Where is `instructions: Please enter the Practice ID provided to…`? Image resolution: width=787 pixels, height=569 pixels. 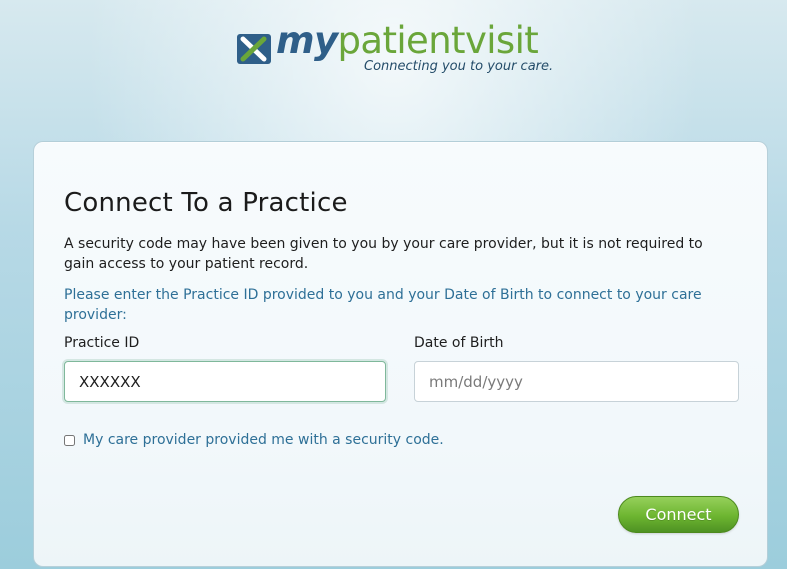
instructions: Please enter the Practice ID provided to… is located at coordinates (383, 305).